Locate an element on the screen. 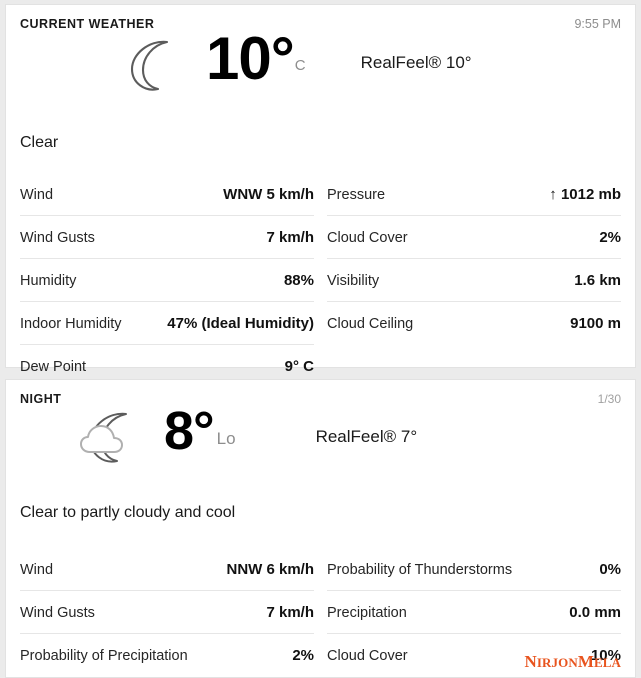 The height and width of the screenshot is (678, 641). table-row: Visibility 1.6 km is located at coordinates (474, 279).